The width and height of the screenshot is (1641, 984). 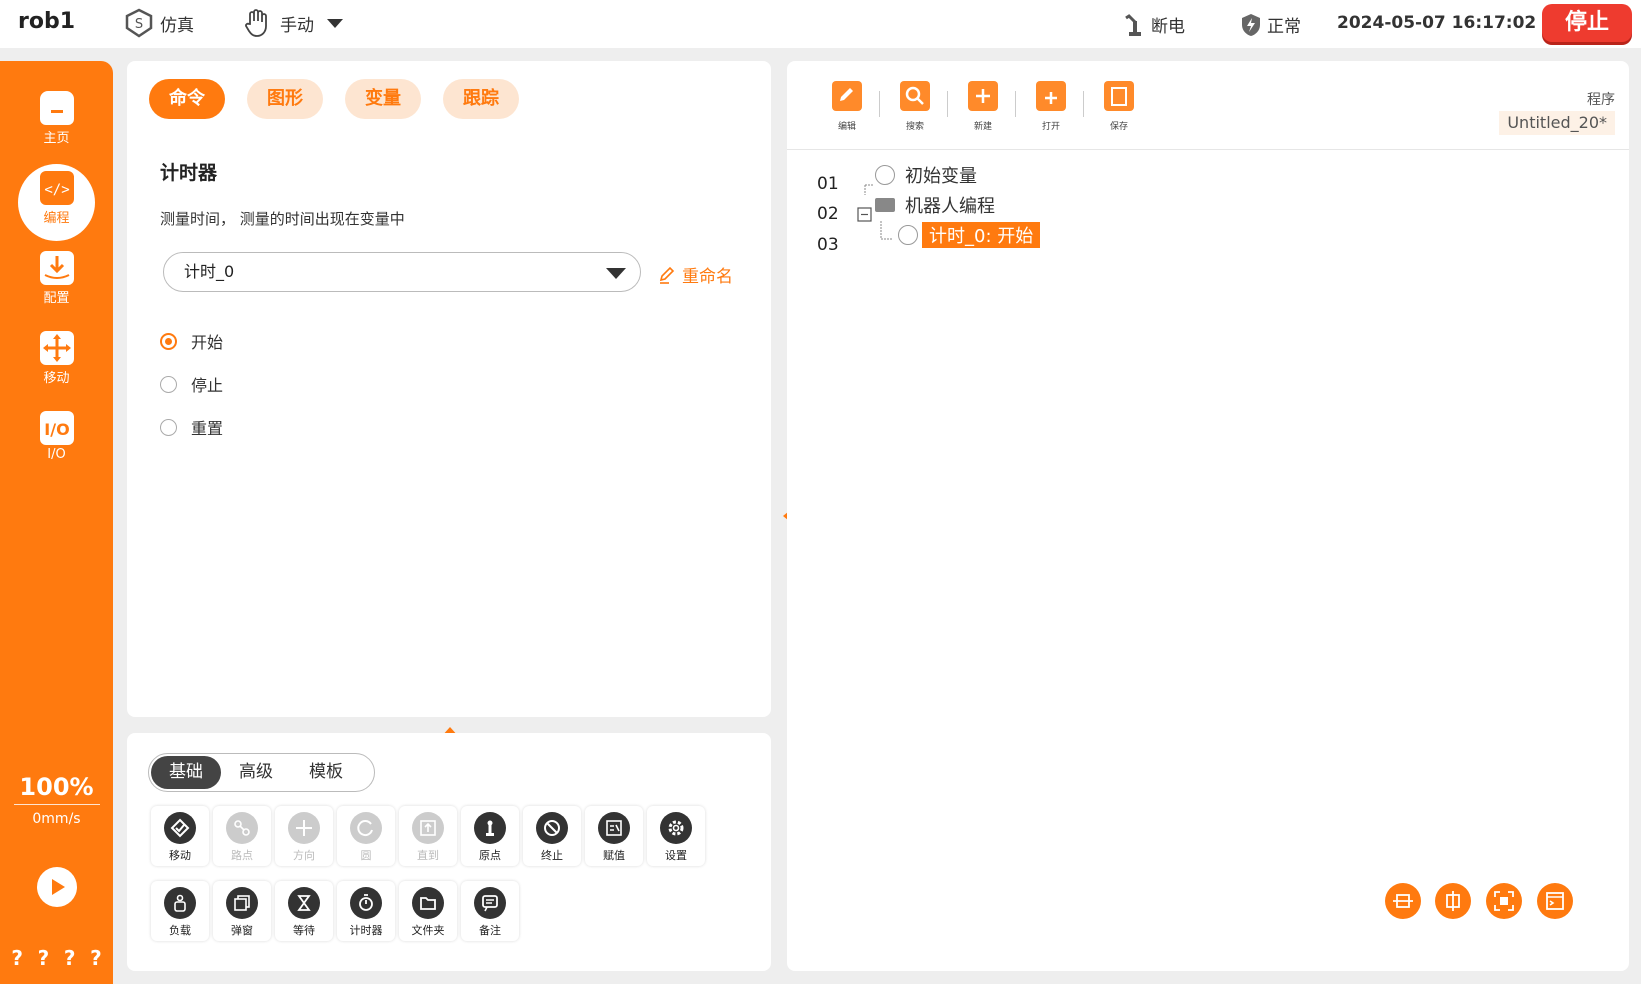 I want to click on tool-label: 赋值, so click(x=614, y=855).